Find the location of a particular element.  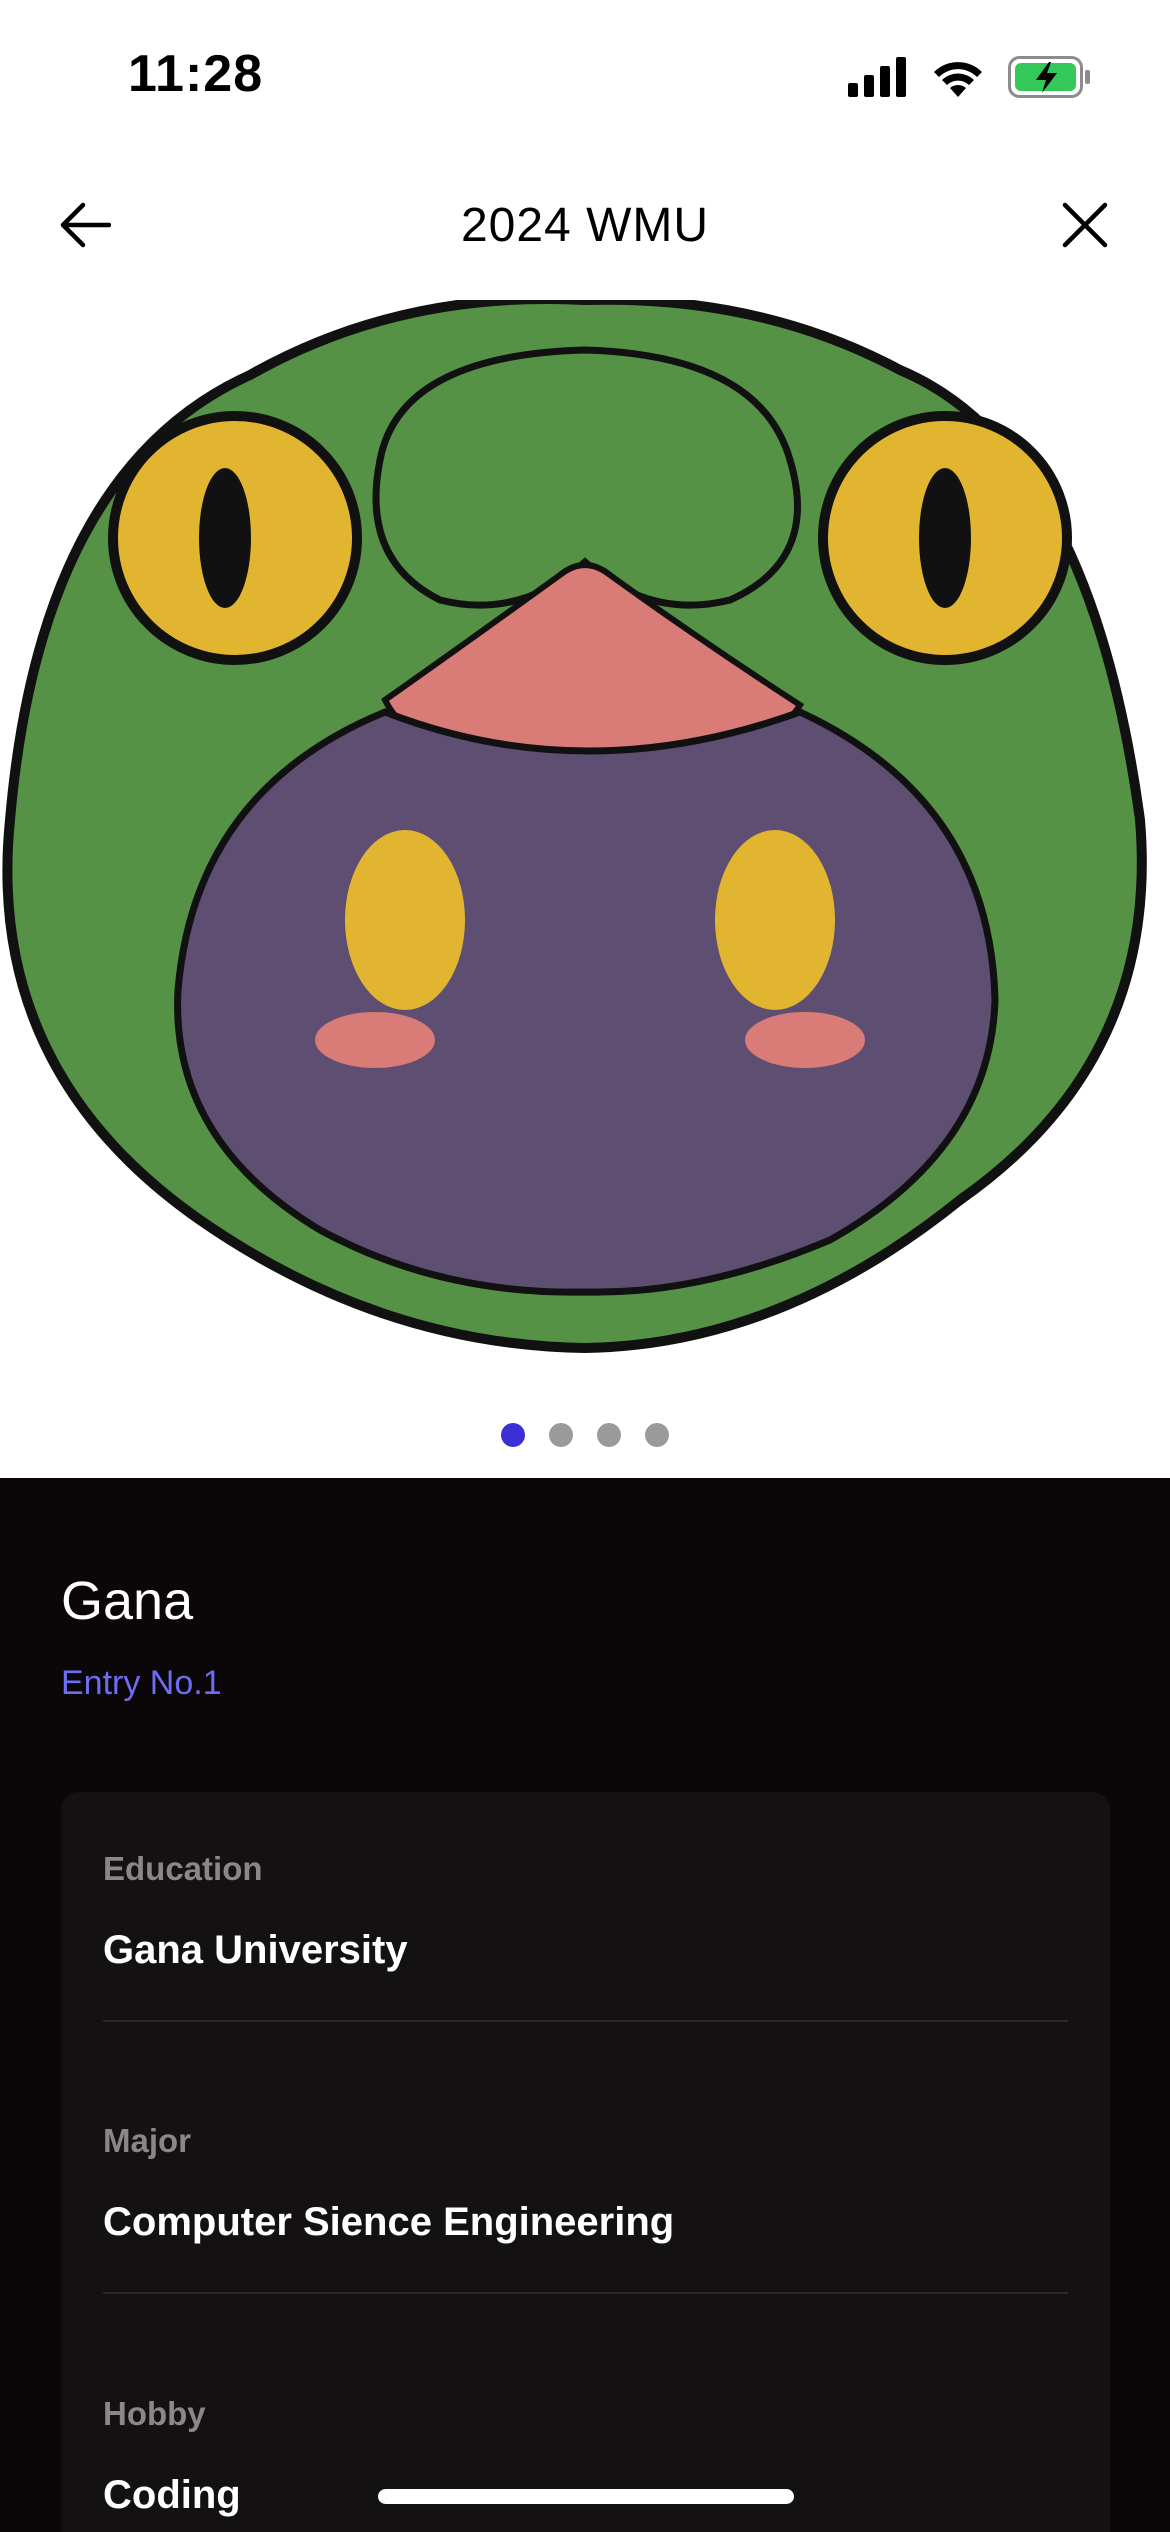

major-label: Major is located at coordinates (147, 2140).